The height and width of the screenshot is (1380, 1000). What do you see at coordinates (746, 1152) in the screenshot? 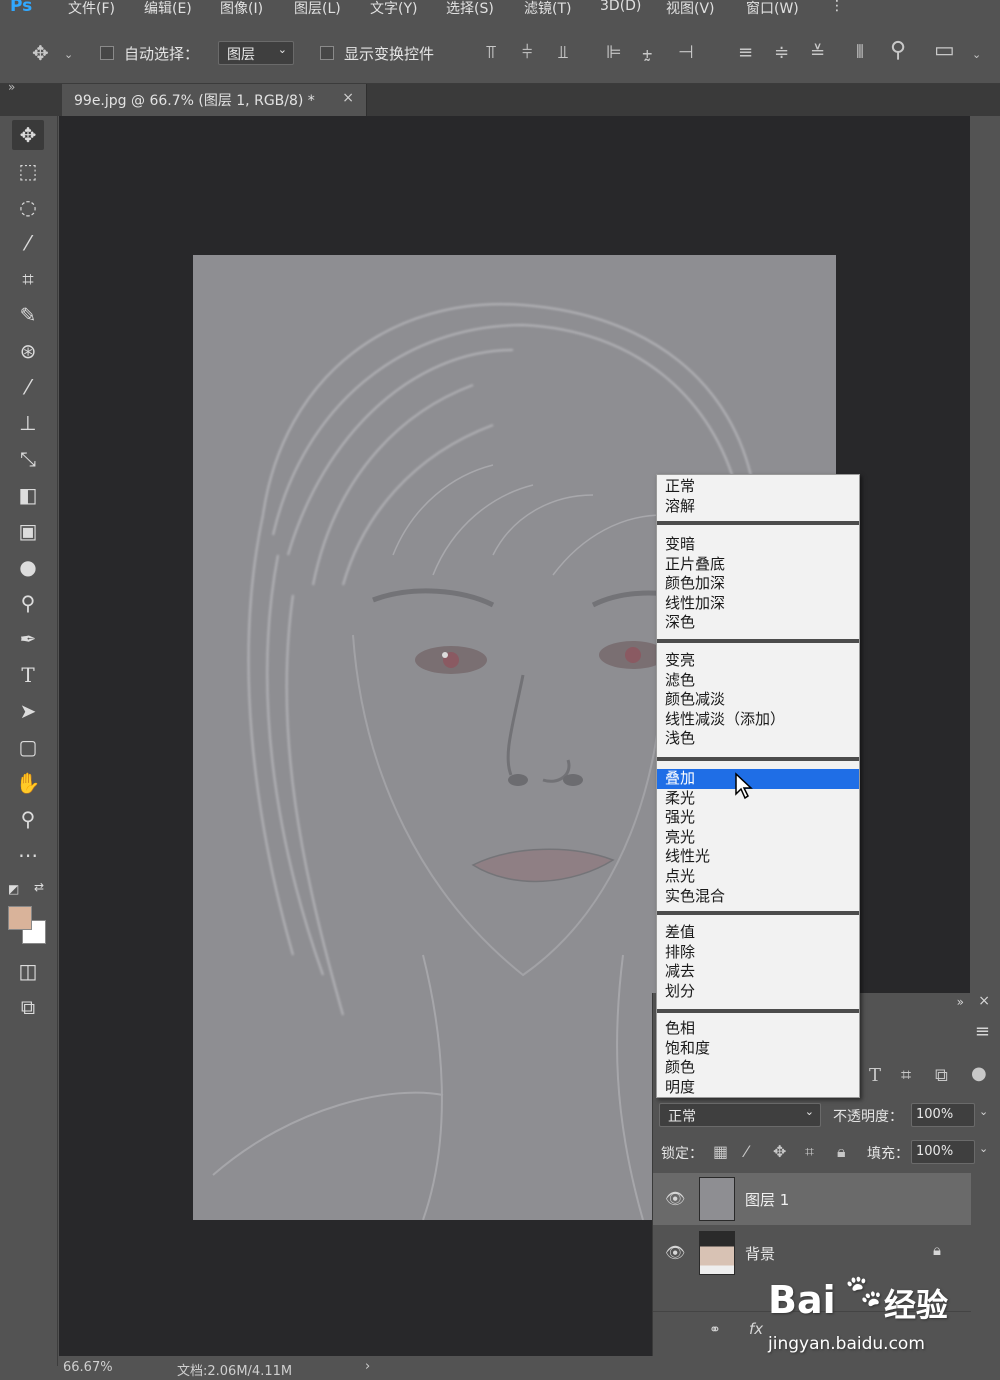
I see `lock-image-icon: ⁄` at bounding box center [746, 1152].